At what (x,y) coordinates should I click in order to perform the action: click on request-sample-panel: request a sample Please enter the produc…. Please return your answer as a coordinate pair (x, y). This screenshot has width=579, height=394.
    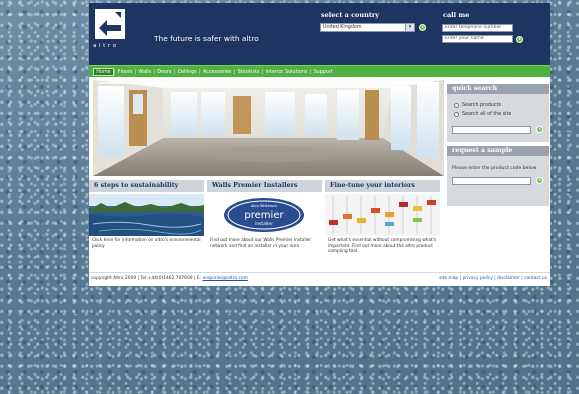
    Looking at the image, I should click on (498, 176).